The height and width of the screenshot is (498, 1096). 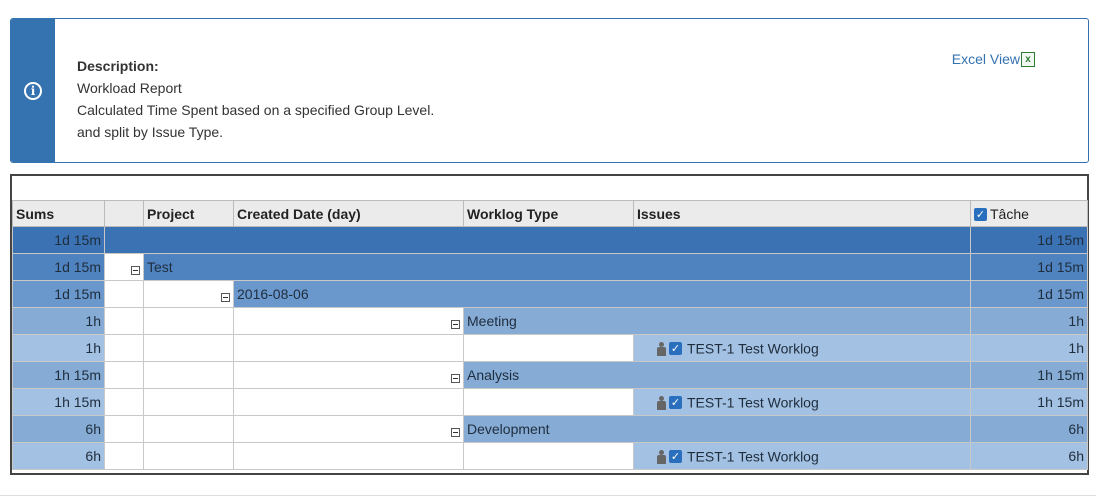 I want to click on column-header-issues: Issues, so click(x=802, y=213).